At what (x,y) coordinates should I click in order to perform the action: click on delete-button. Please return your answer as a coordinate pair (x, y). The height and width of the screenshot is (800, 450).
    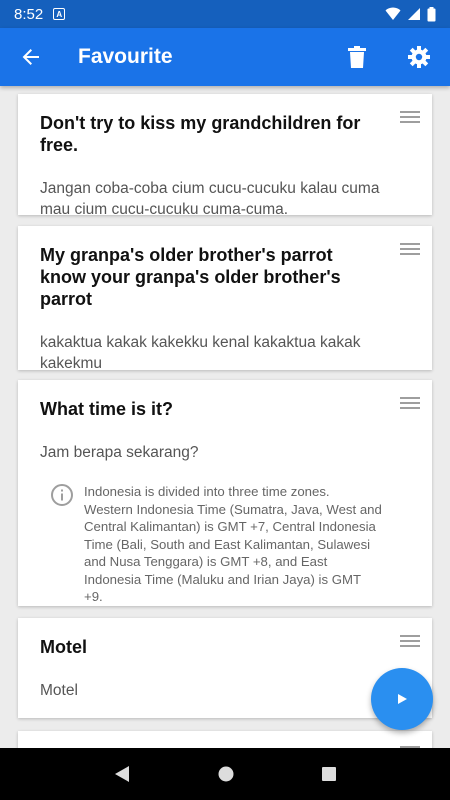
    Looking at the image, I should click on (357, 57).